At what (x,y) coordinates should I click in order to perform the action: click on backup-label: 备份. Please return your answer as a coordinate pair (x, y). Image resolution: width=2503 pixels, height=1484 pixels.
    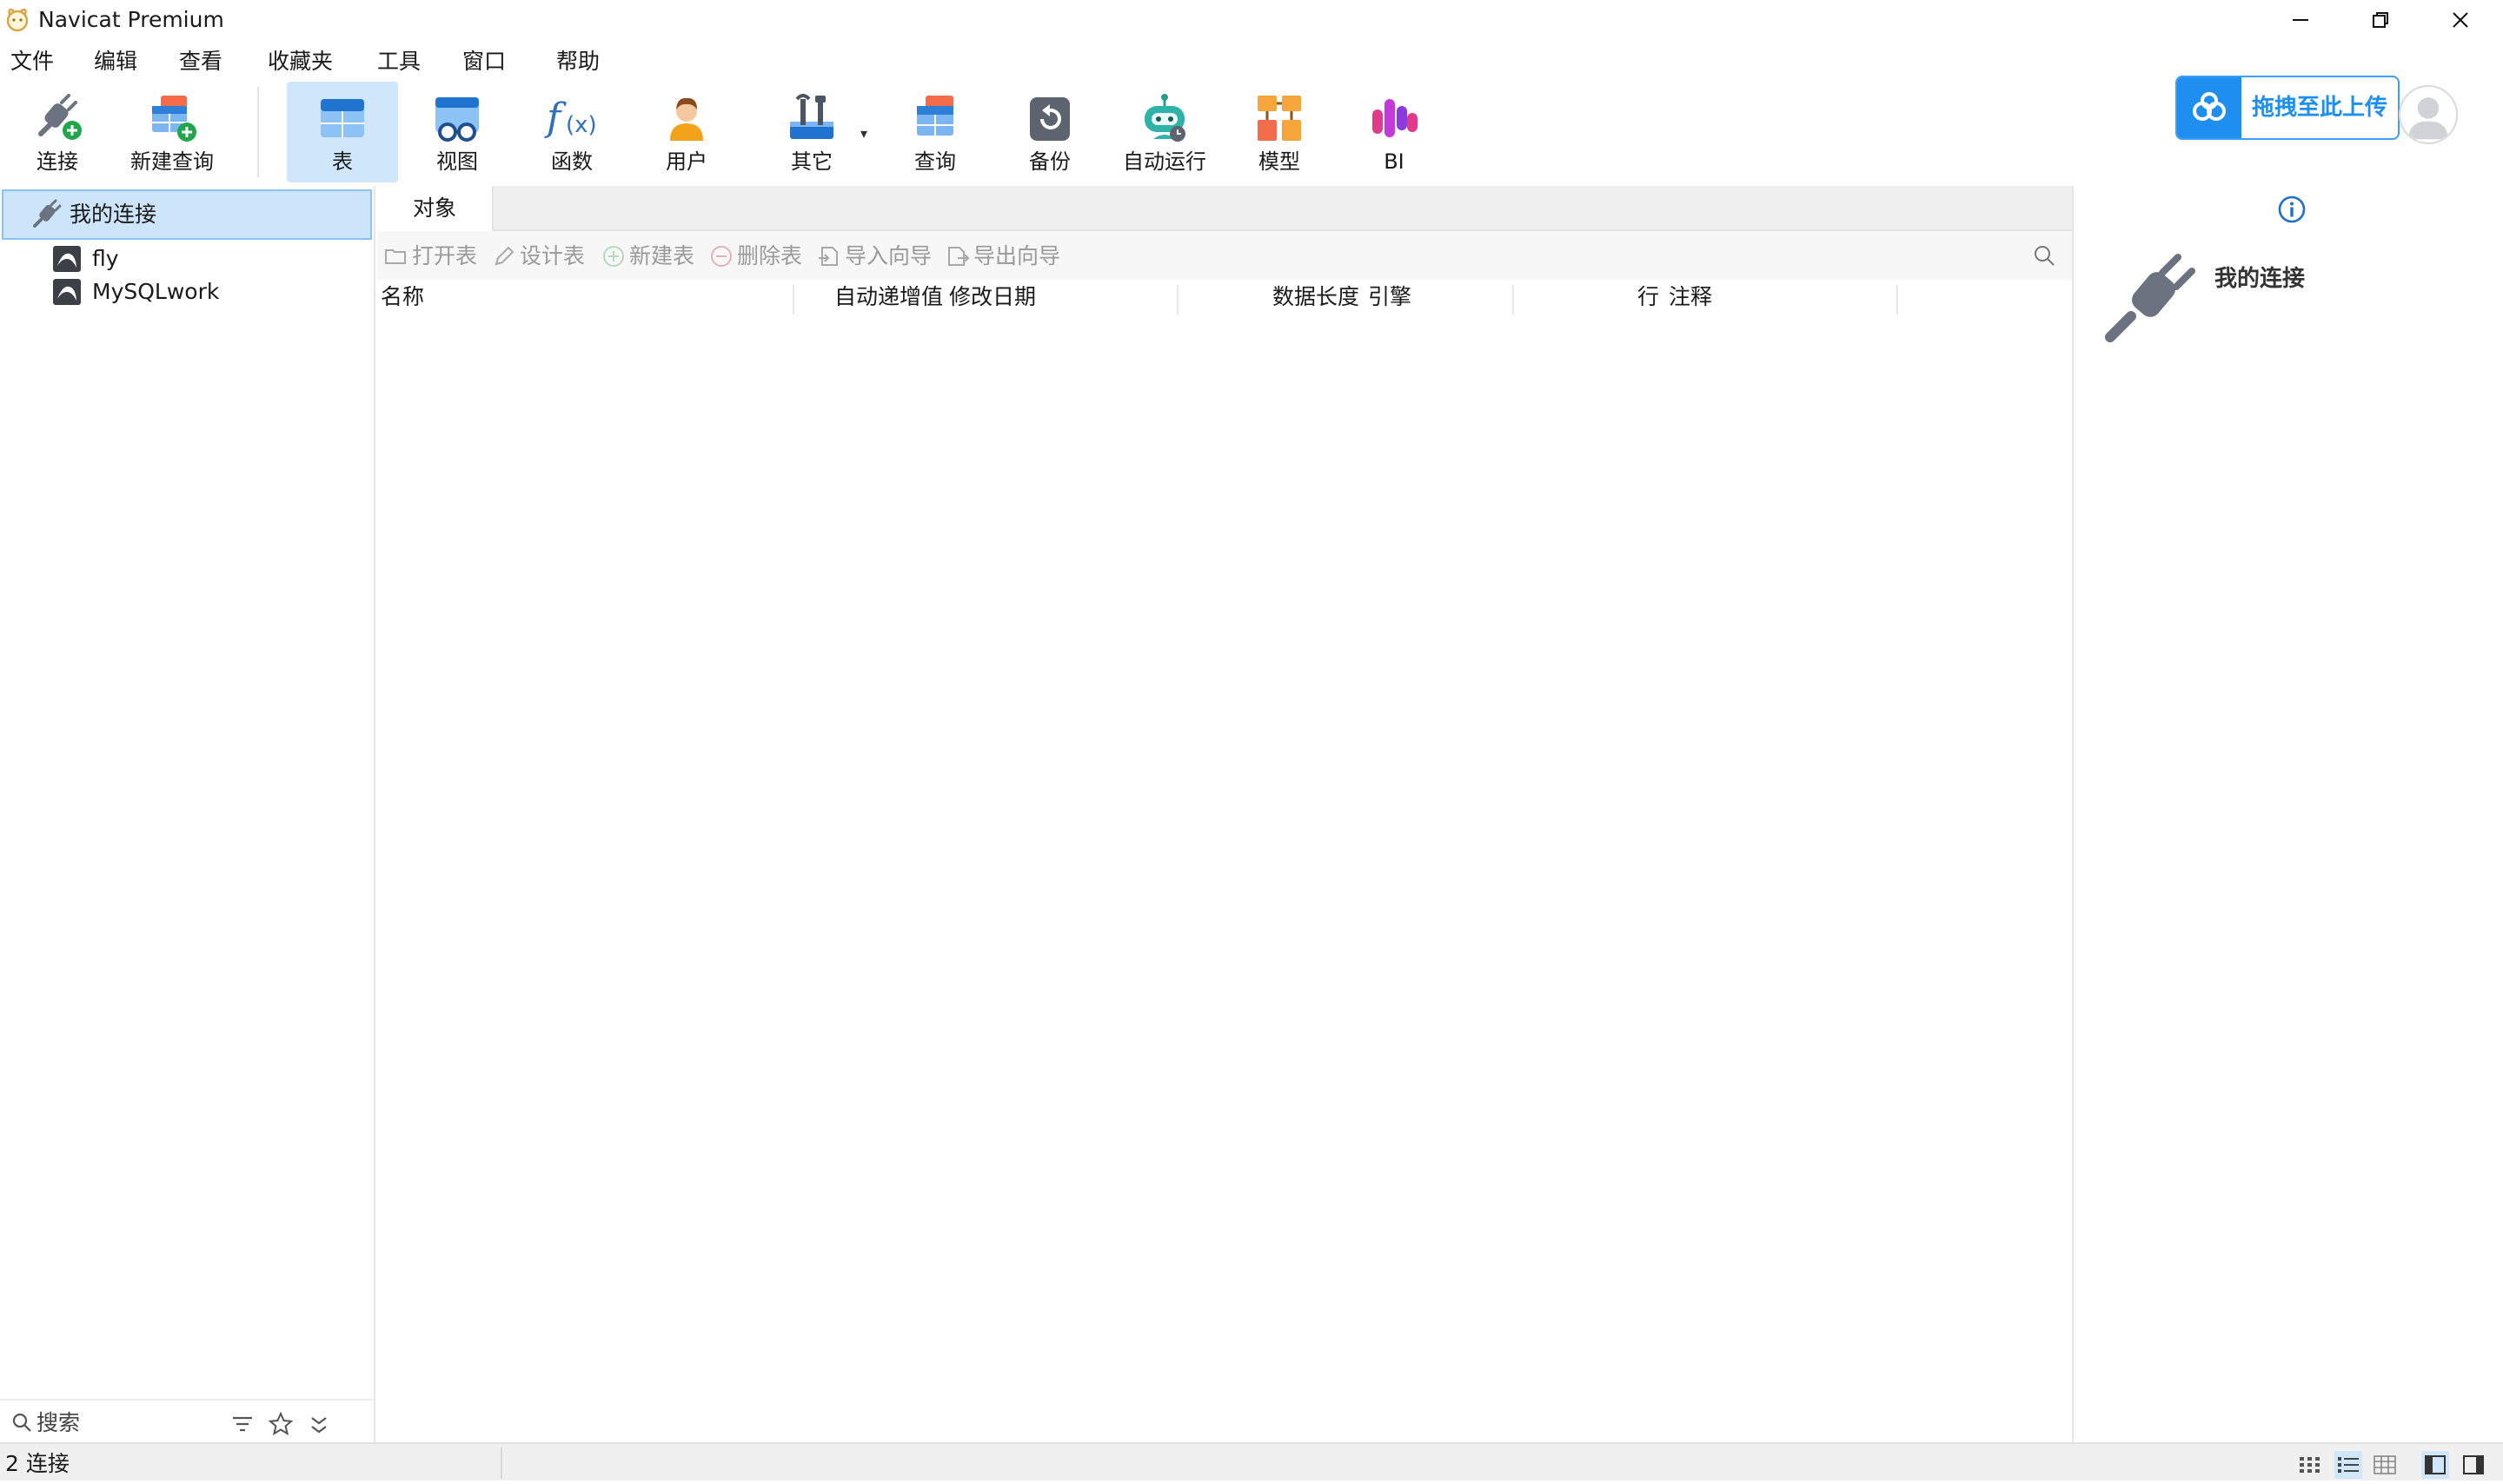
    Looking at the image, I should click on (1050, 161).